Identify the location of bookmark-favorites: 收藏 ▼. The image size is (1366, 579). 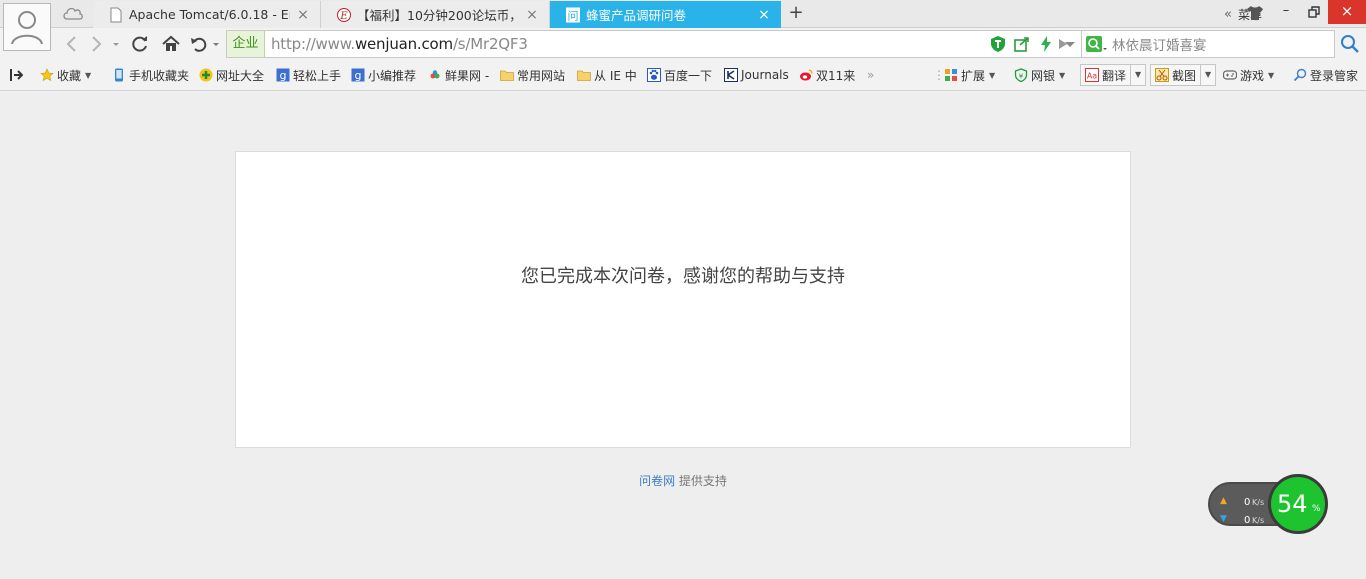
(65, 75).